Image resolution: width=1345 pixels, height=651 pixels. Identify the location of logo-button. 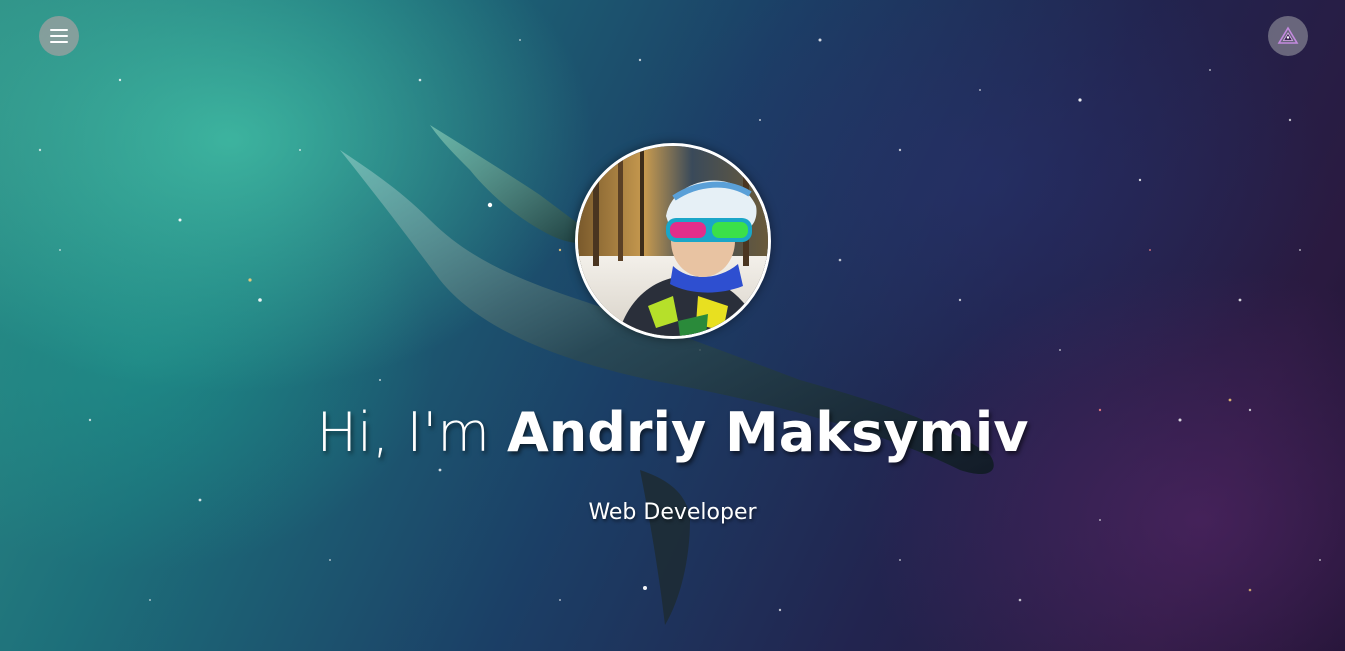
(1288, 36).